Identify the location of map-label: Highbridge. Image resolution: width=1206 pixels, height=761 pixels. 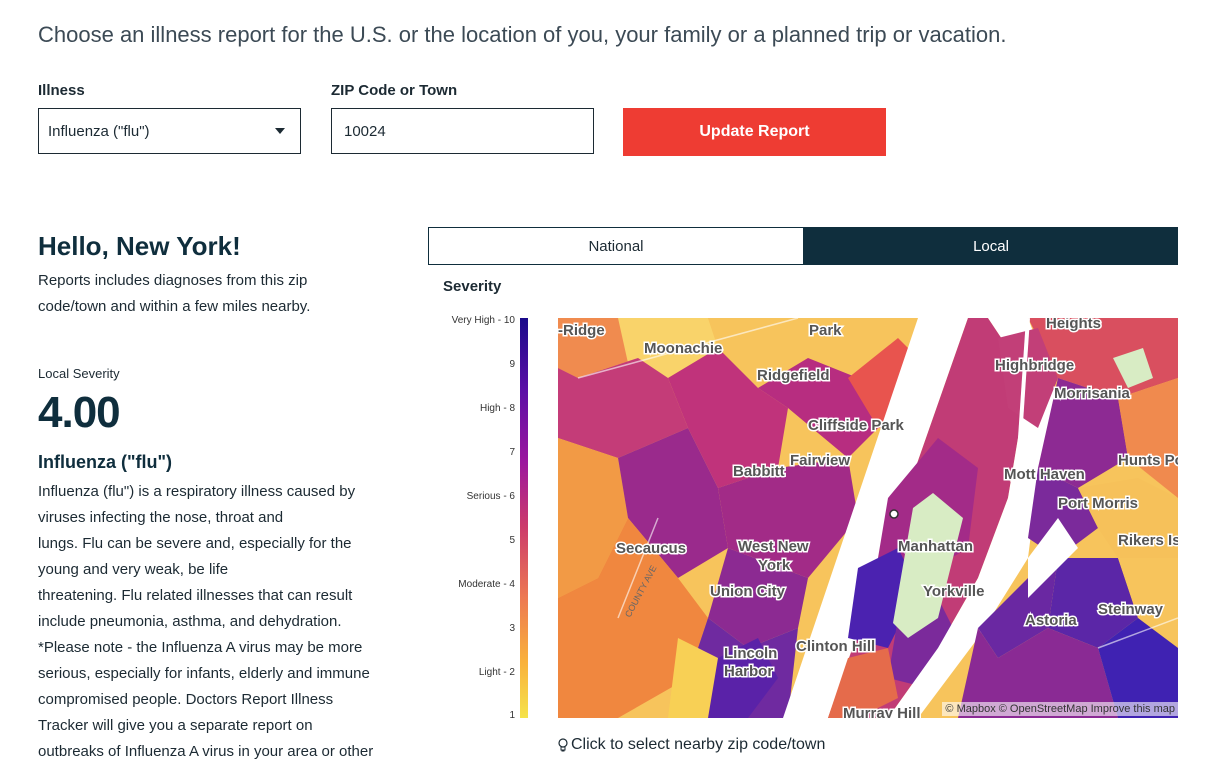
(1034, 365).